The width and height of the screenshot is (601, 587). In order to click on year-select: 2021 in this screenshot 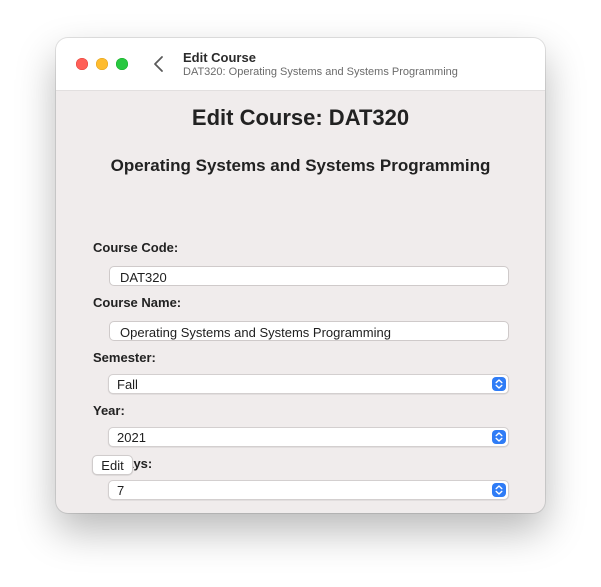, I will do `click(308, 437)`.